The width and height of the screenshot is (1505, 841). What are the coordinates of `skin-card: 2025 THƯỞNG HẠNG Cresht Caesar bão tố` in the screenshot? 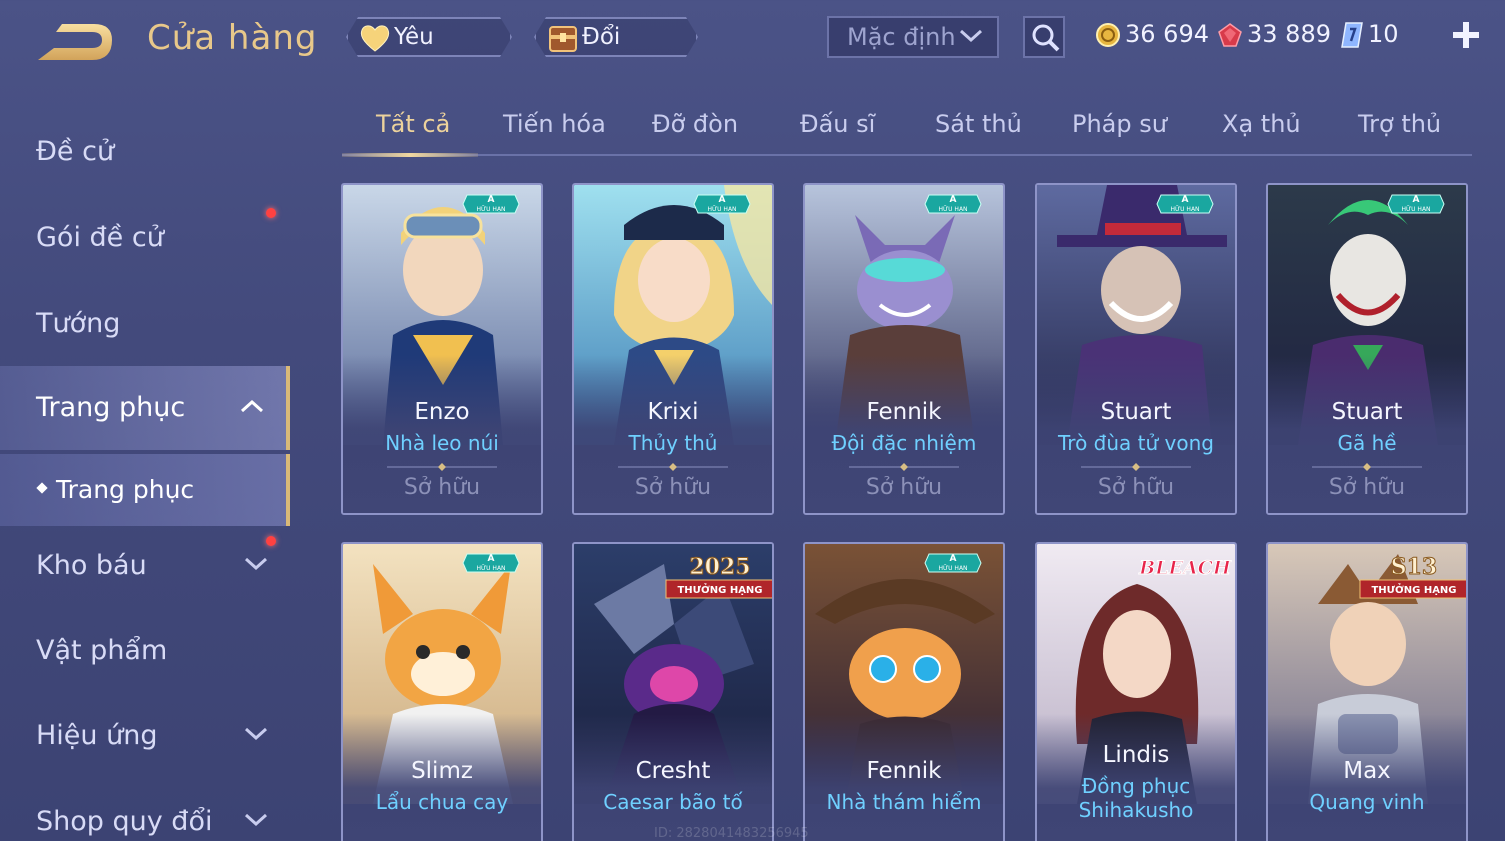 It's located at (673, 691).